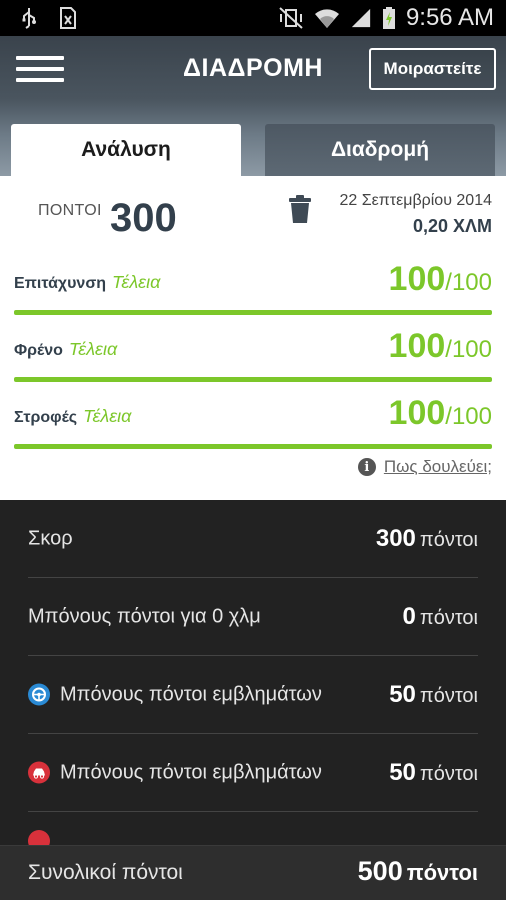  Describe the element at coordinates (432, 69) in the screenshot. I see `share-button: Μοιραστείτε` at that location.